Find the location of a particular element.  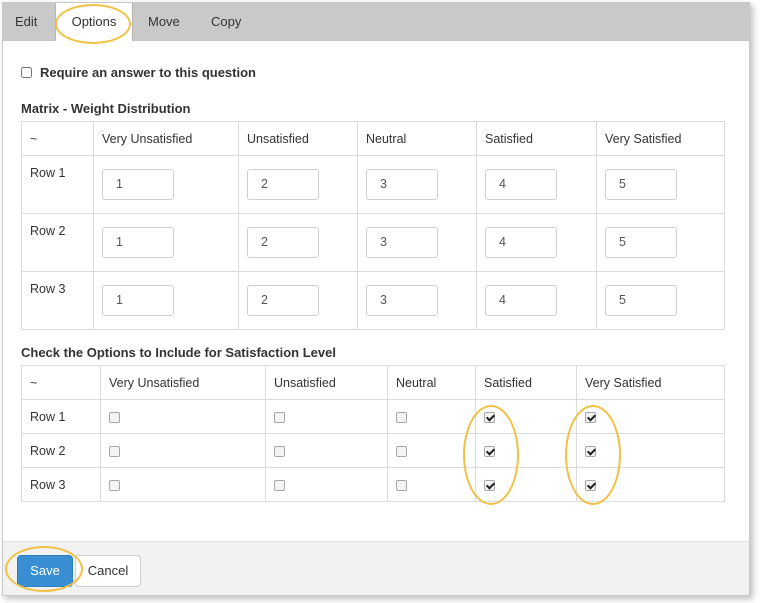

table-row: Row 3 1 2 3 4 5 is located at coordinates (373, 300).